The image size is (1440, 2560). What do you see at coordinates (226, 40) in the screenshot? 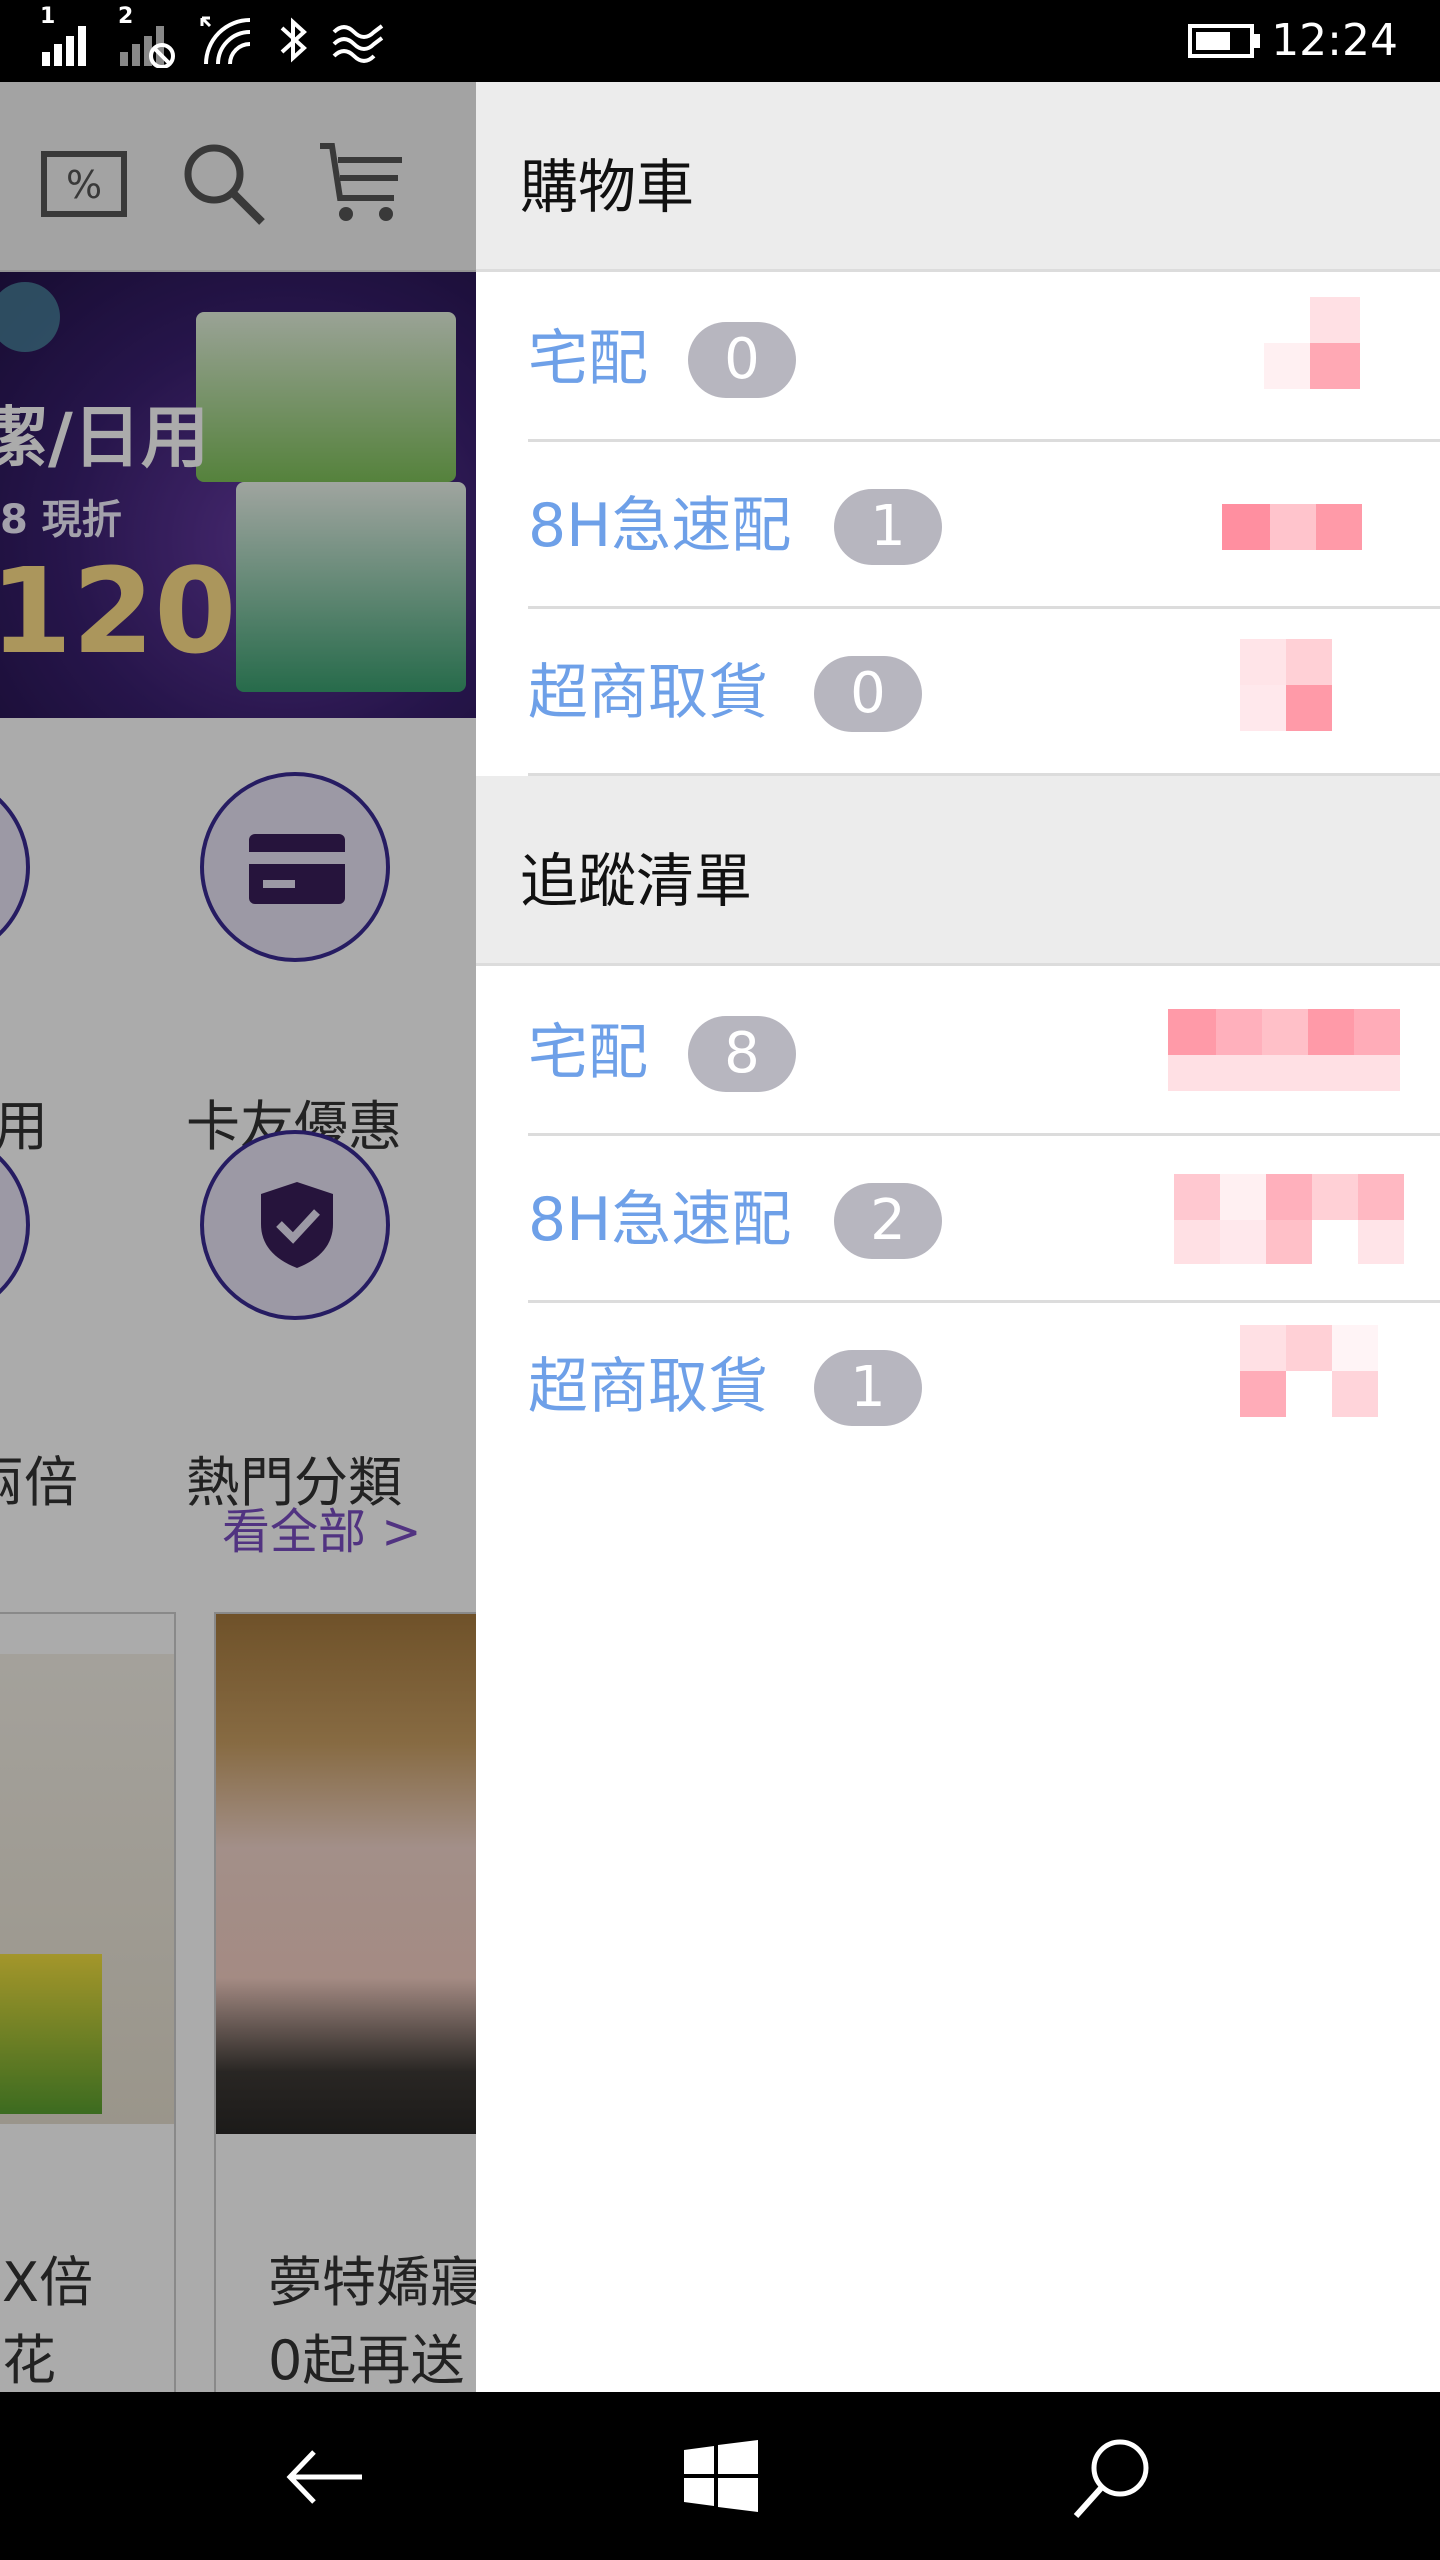
I see `wifi-icon` at bounding box center [226, 40].